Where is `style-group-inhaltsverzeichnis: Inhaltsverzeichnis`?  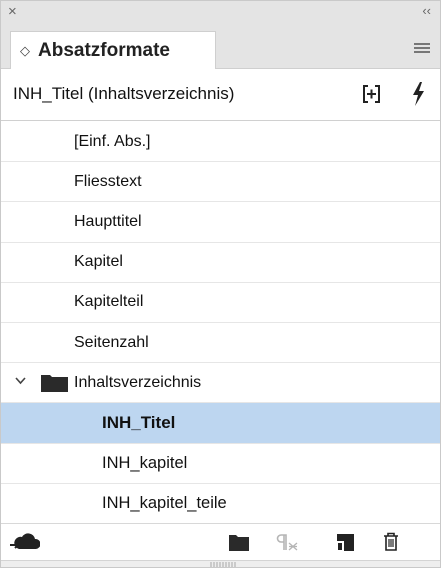
style-group-inhaltsverzeichnis: Inhaltsverzeichnis is located at coordinates (220, 383).